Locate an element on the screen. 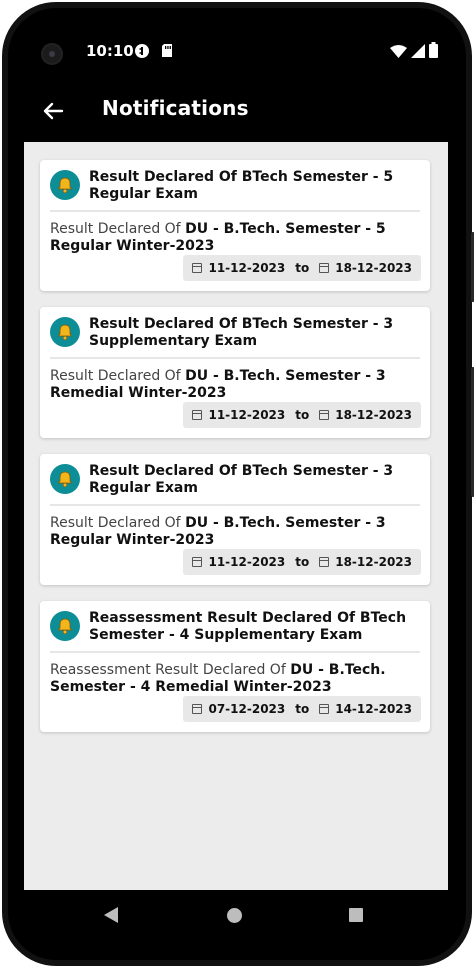  page-title: Notifications is located at coordinates (175, 108).